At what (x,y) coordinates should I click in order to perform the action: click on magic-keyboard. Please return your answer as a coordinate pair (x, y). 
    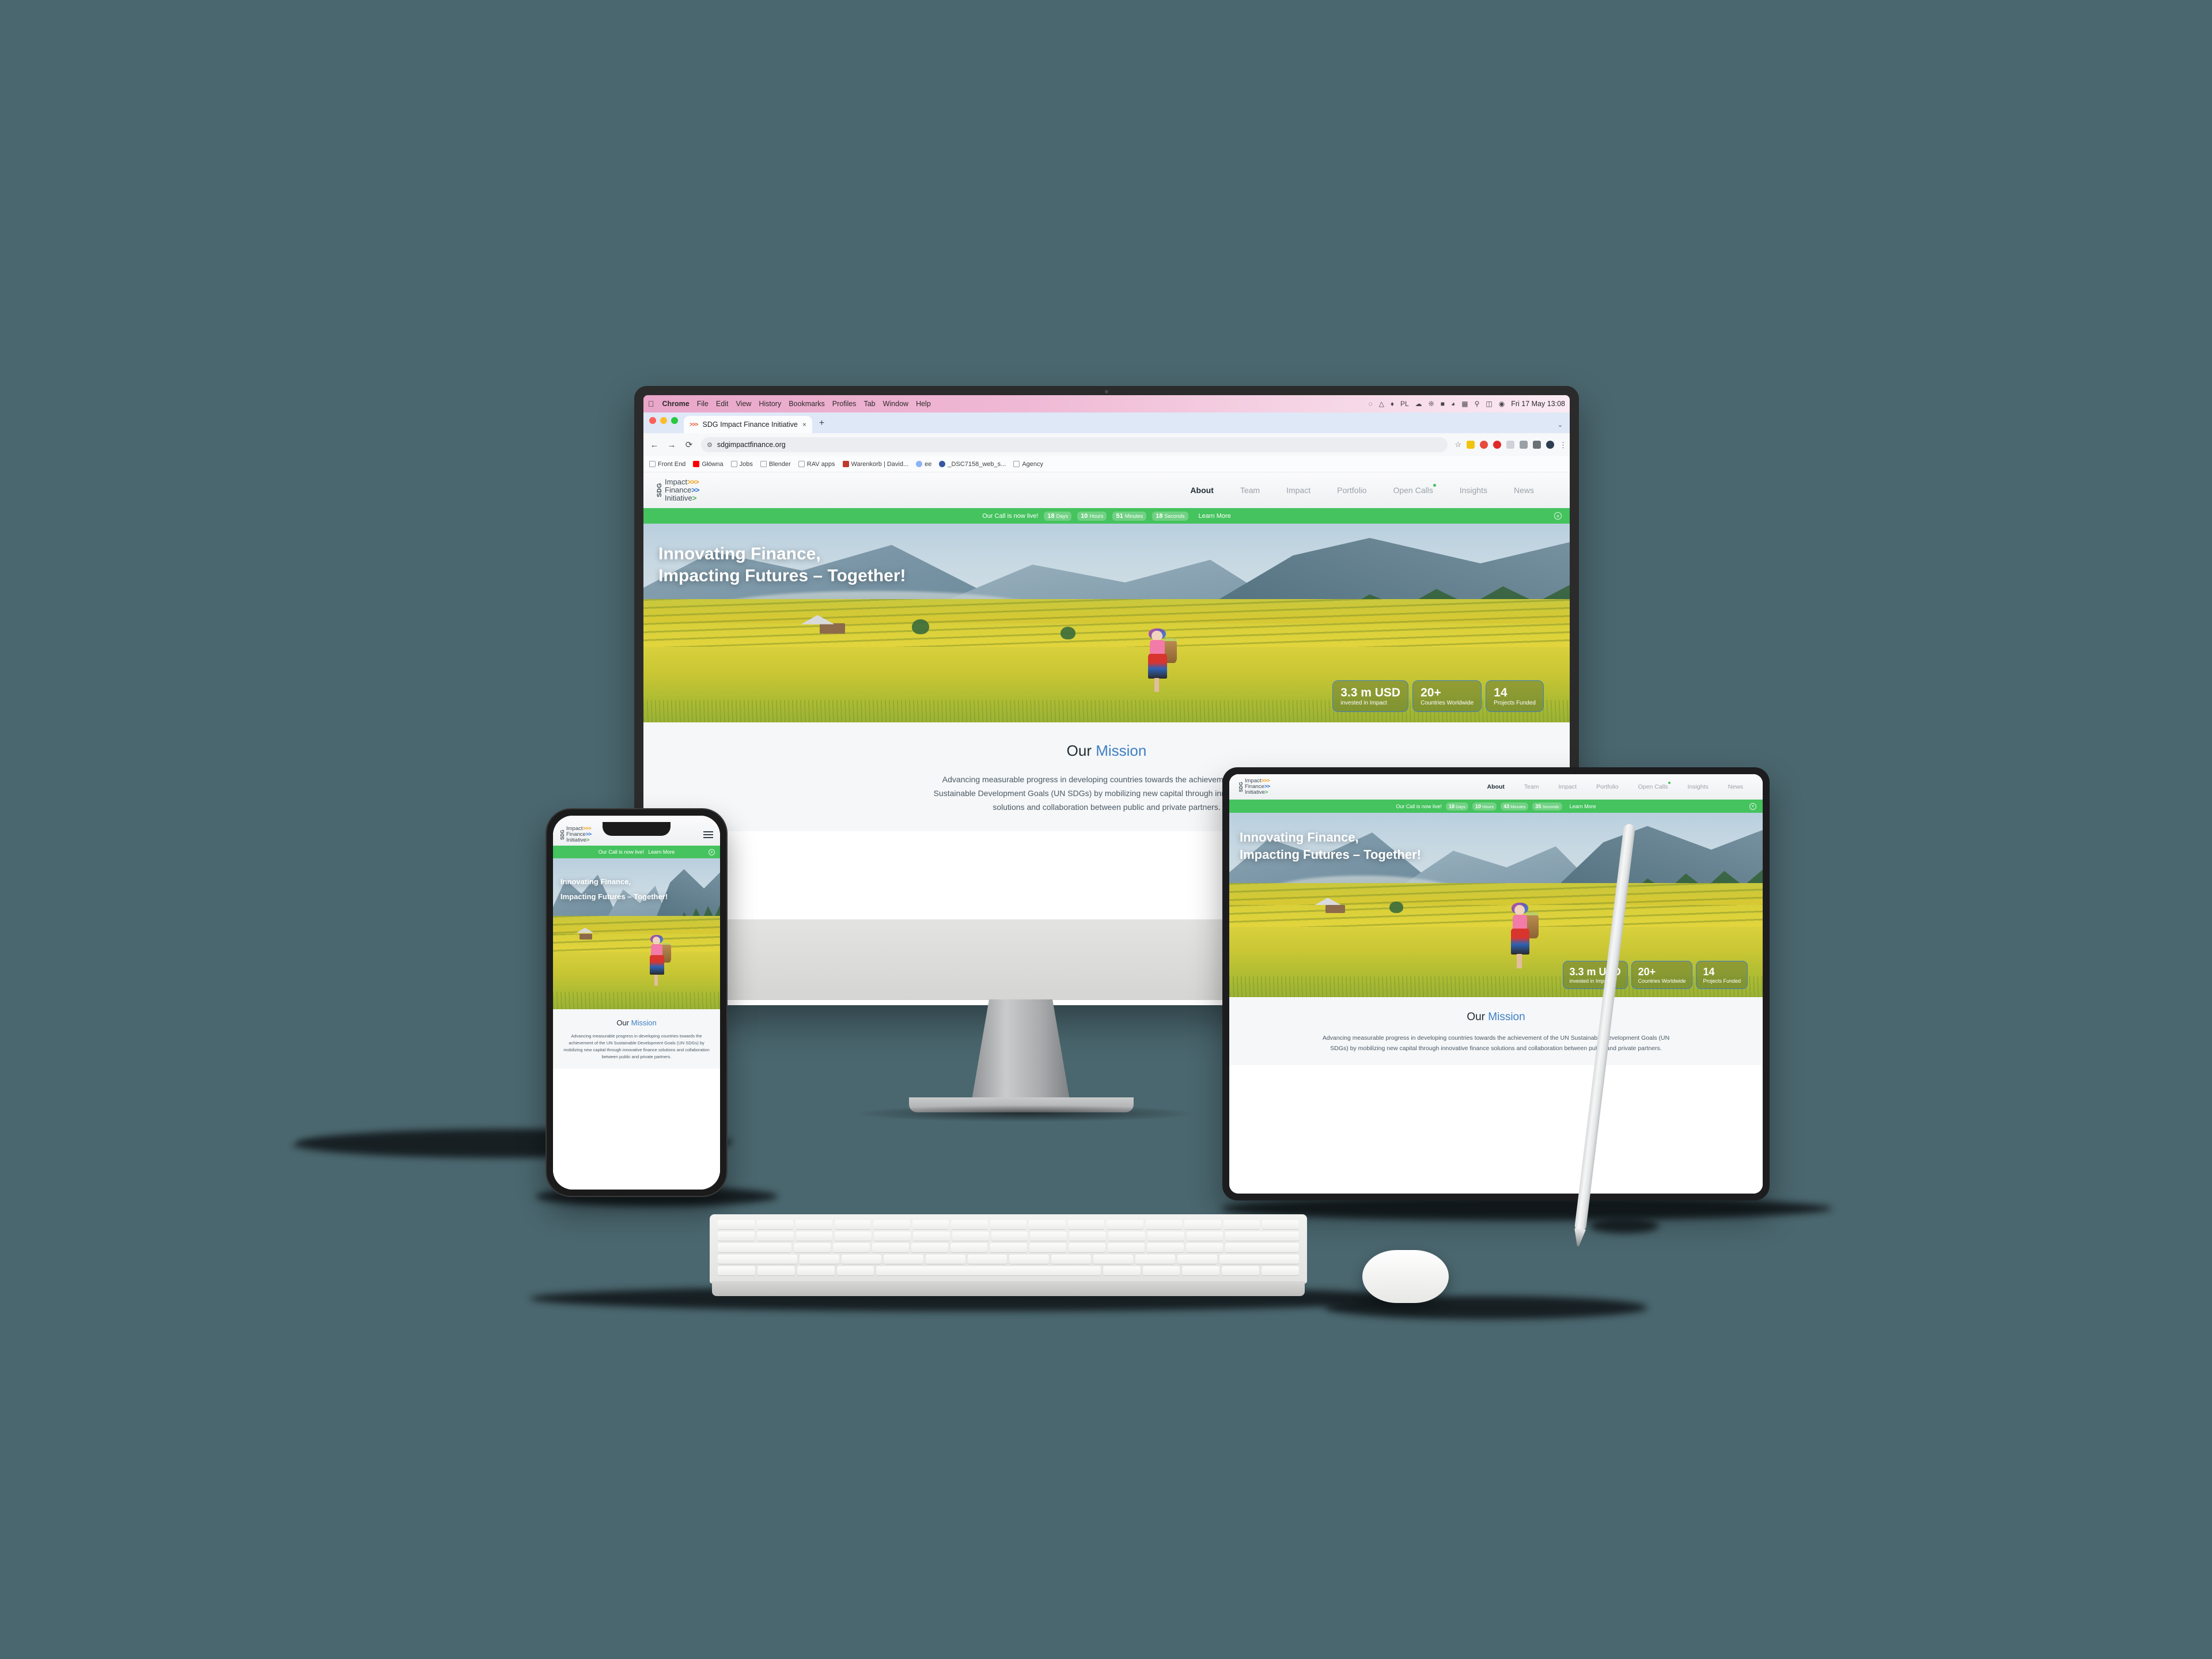
    Looking at the image, I should click on (1008, 1255).